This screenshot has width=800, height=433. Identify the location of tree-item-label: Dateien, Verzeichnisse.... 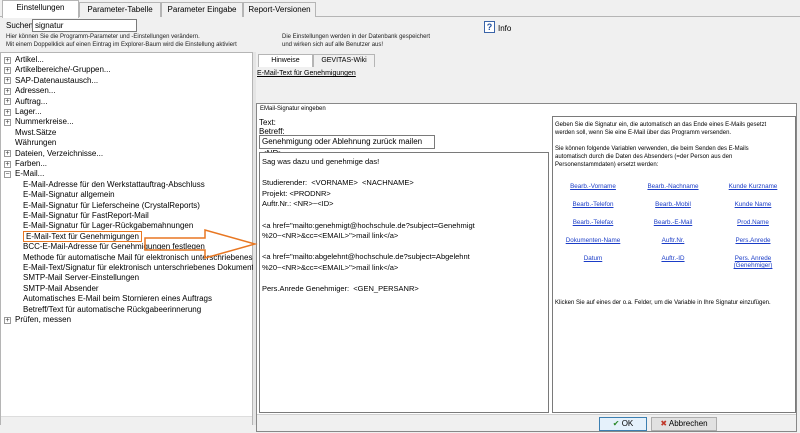
(59, 153).